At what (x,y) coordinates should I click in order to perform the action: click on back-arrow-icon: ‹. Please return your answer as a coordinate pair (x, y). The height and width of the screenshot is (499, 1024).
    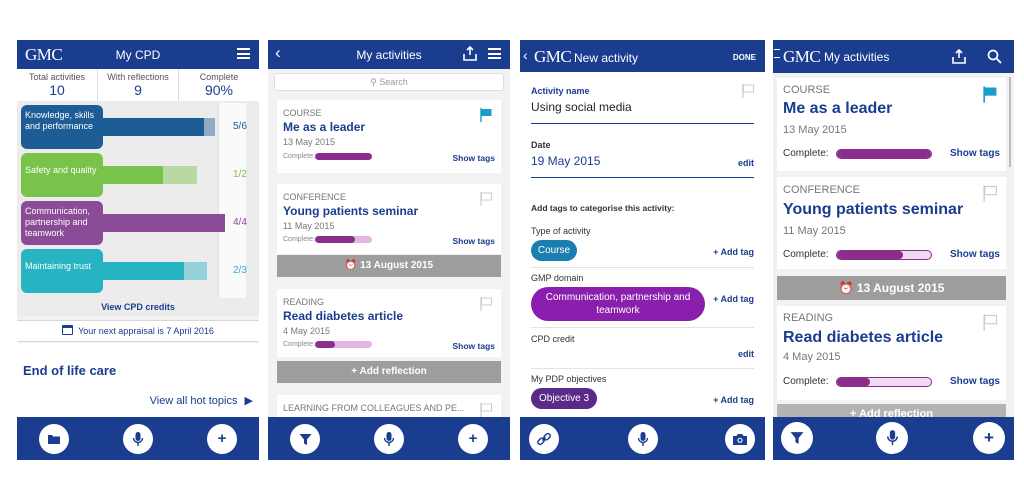
    Looking at the image, I should click on (525, 55).